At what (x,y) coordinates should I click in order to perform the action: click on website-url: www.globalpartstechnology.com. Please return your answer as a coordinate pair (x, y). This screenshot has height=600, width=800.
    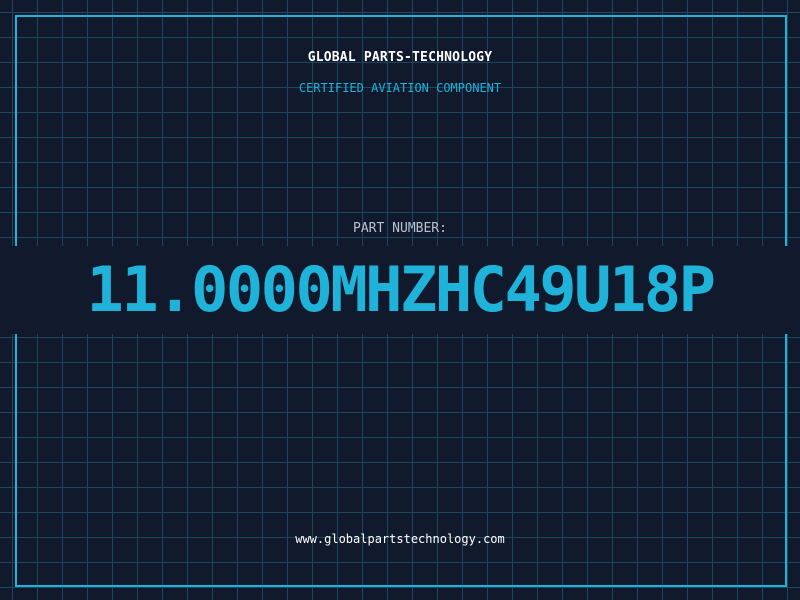
    Looking at the image, I should click on (400, 539).